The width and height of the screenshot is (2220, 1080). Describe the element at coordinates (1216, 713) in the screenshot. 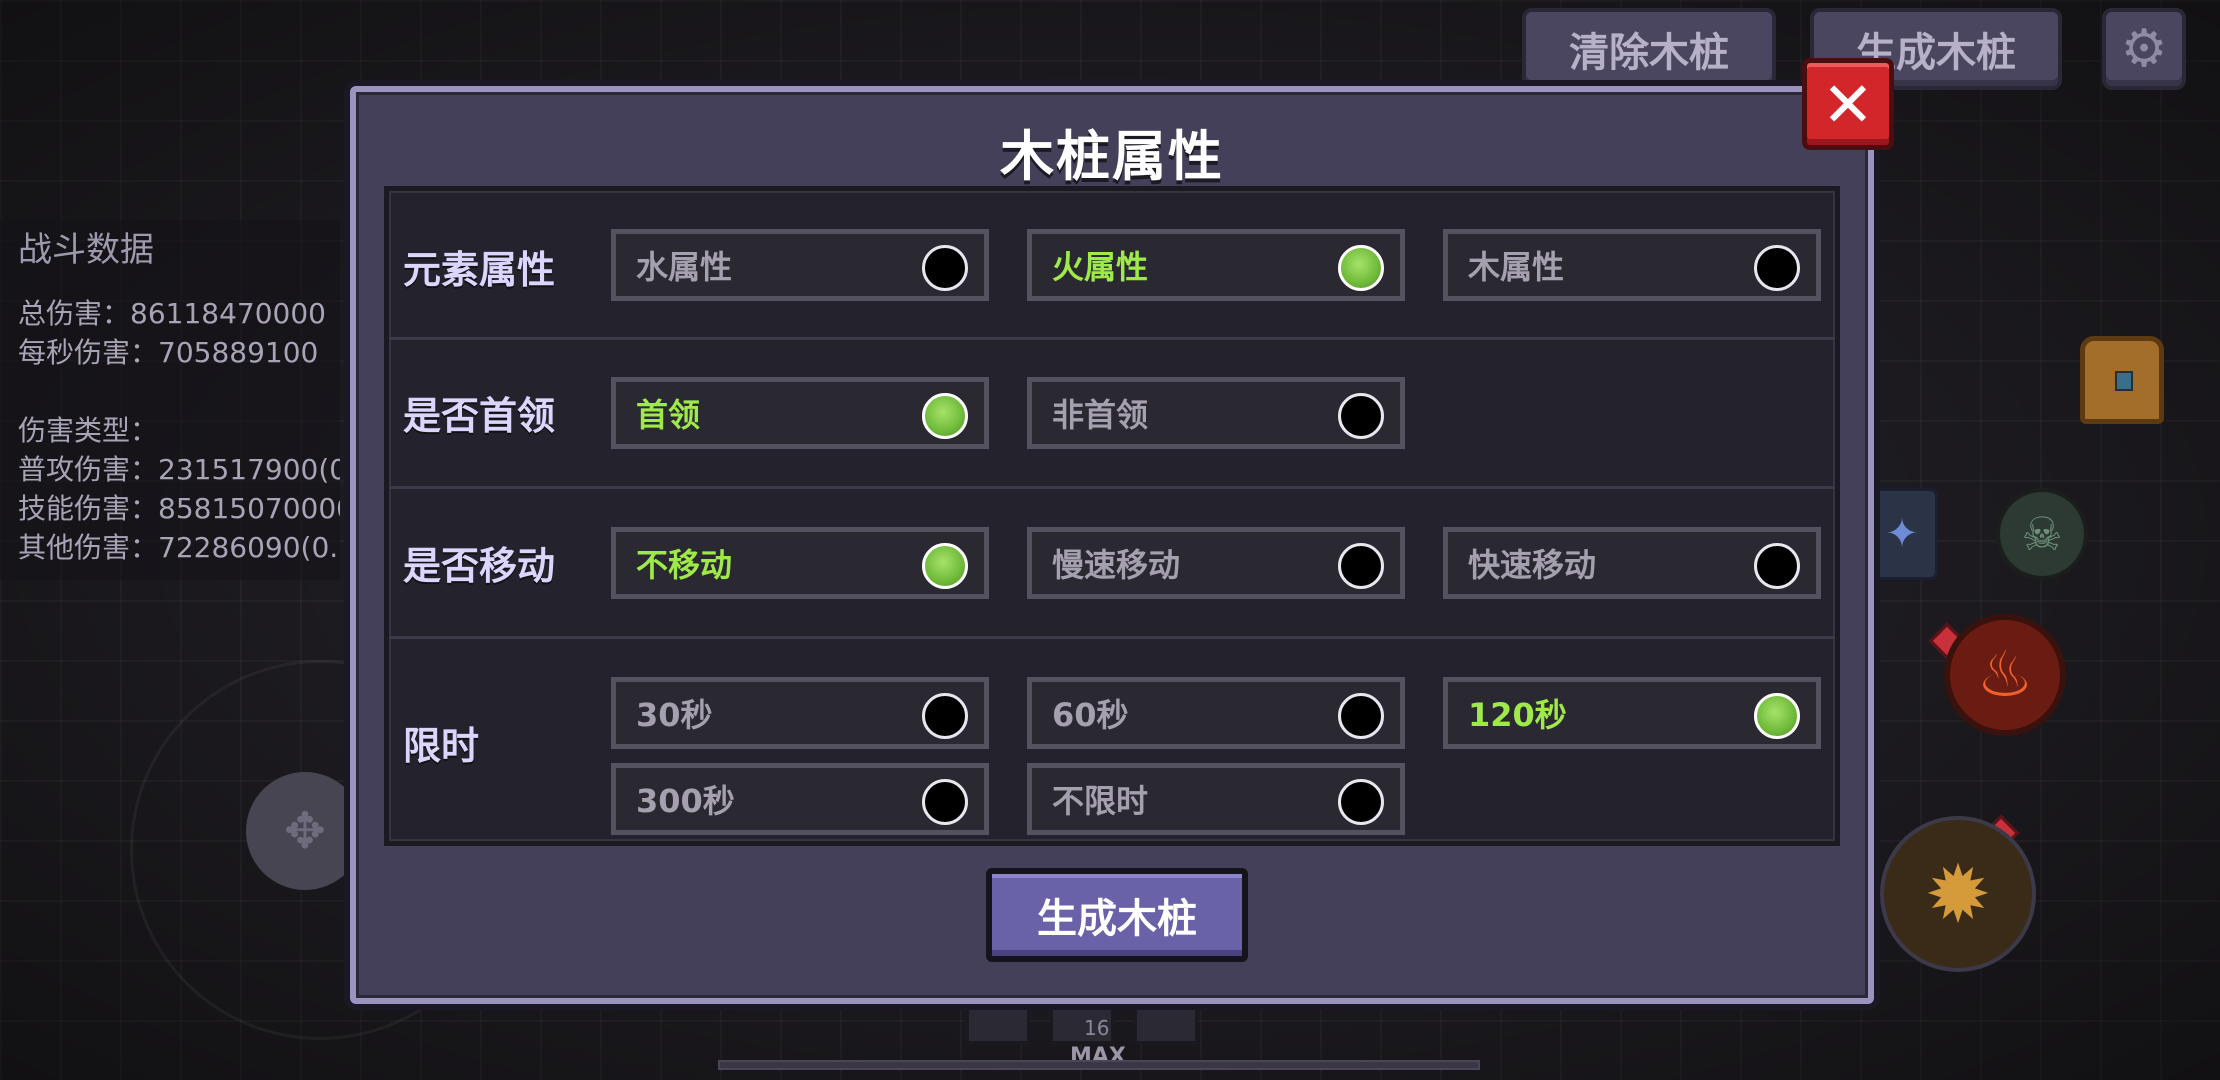

I see `option-60s: 60秒` at that location.